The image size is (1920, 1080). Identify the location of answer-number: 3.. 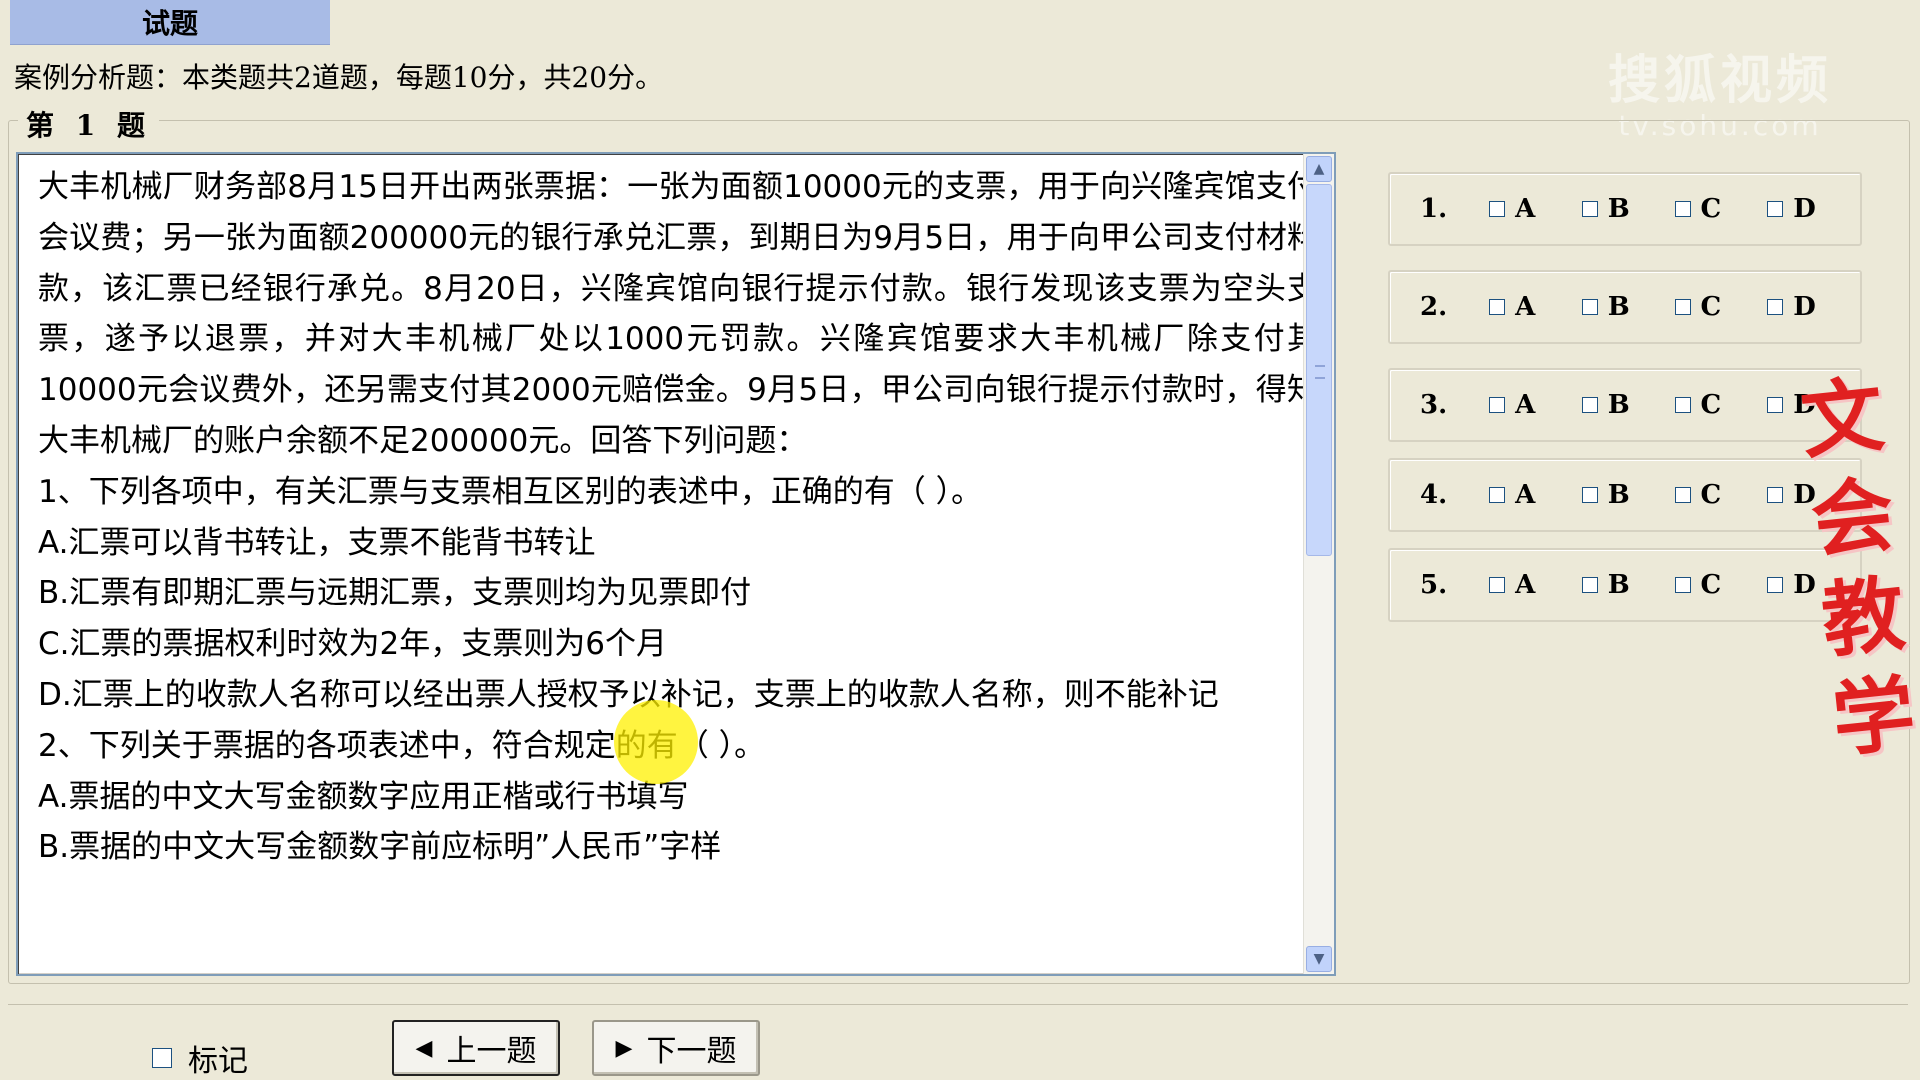
(1434, 405).